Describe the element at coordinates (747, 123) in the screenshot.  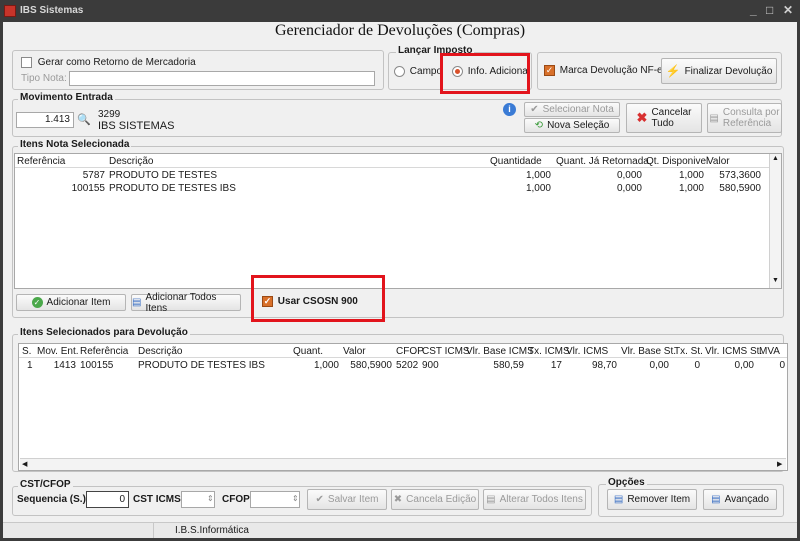
I see `consulta-referencia-line2: Referência` at that location.